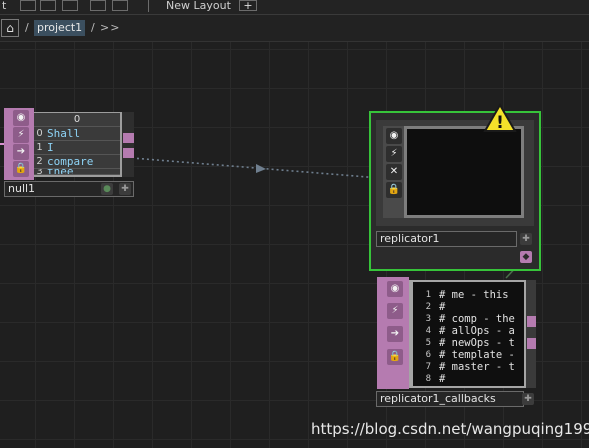 Image resolution: width=589 pixels, height=448 pixels. Describe the element at coordinates (438, 398) in the screenshot. I see `operator-name: replicator1_callbacks` at that location.